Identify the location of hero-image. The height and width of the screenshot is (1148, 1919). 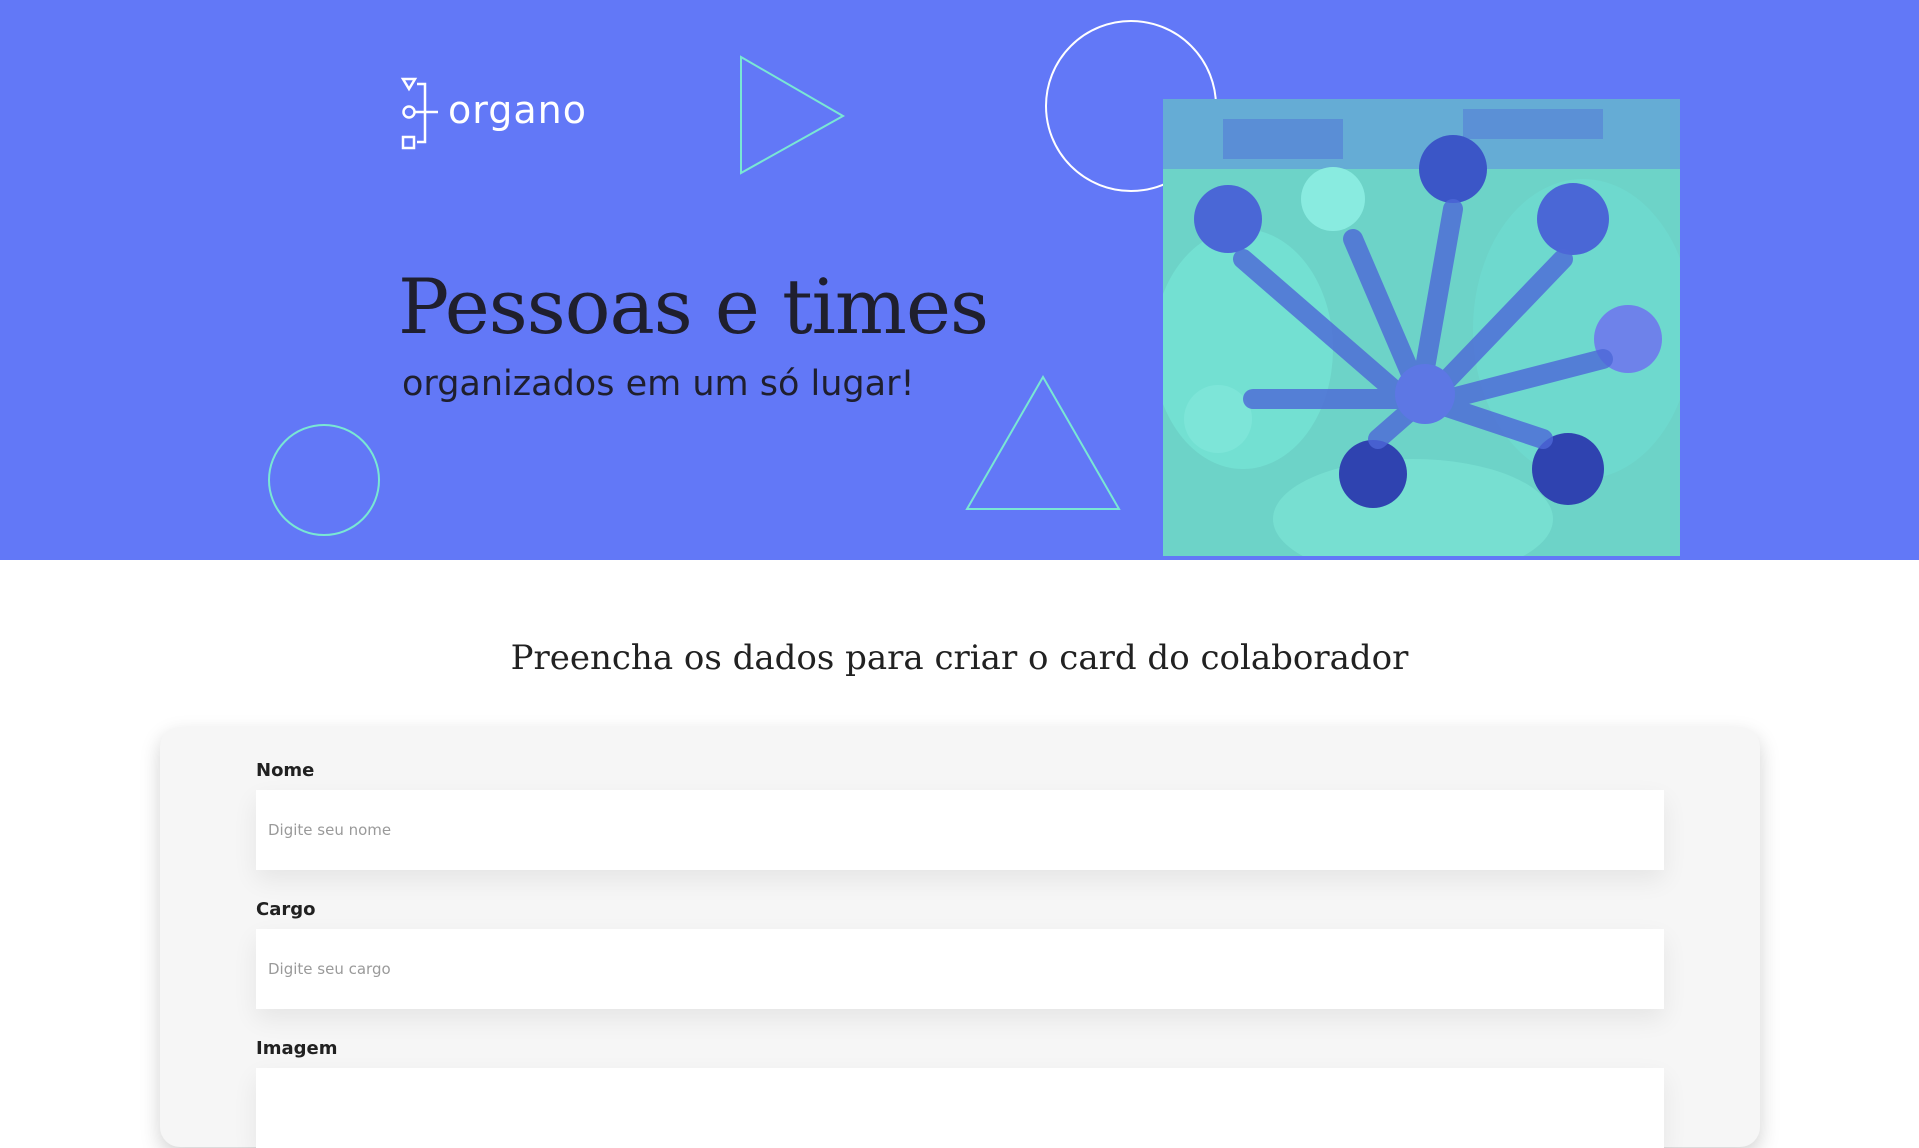
(1423, 329).